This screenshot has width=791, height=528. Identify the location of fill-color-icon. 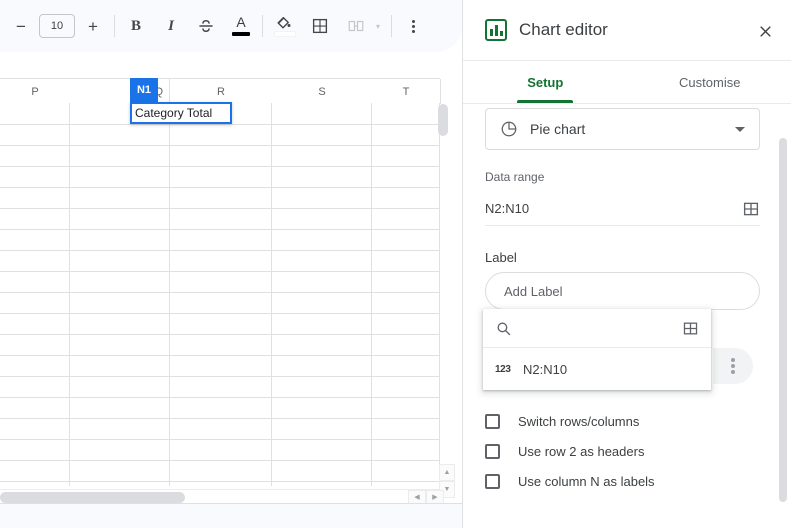
(284, 26).